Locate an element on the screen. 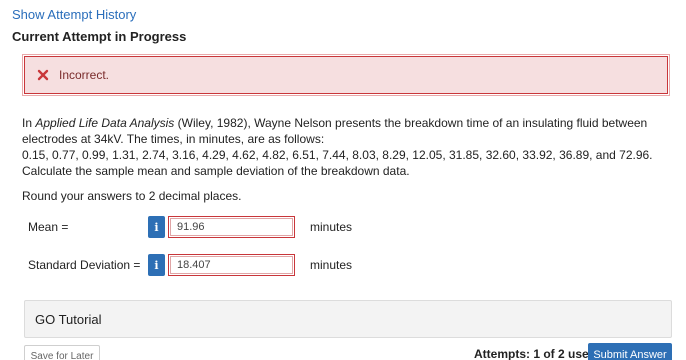  mean-info-button: i is located at coordinates (156, 227).